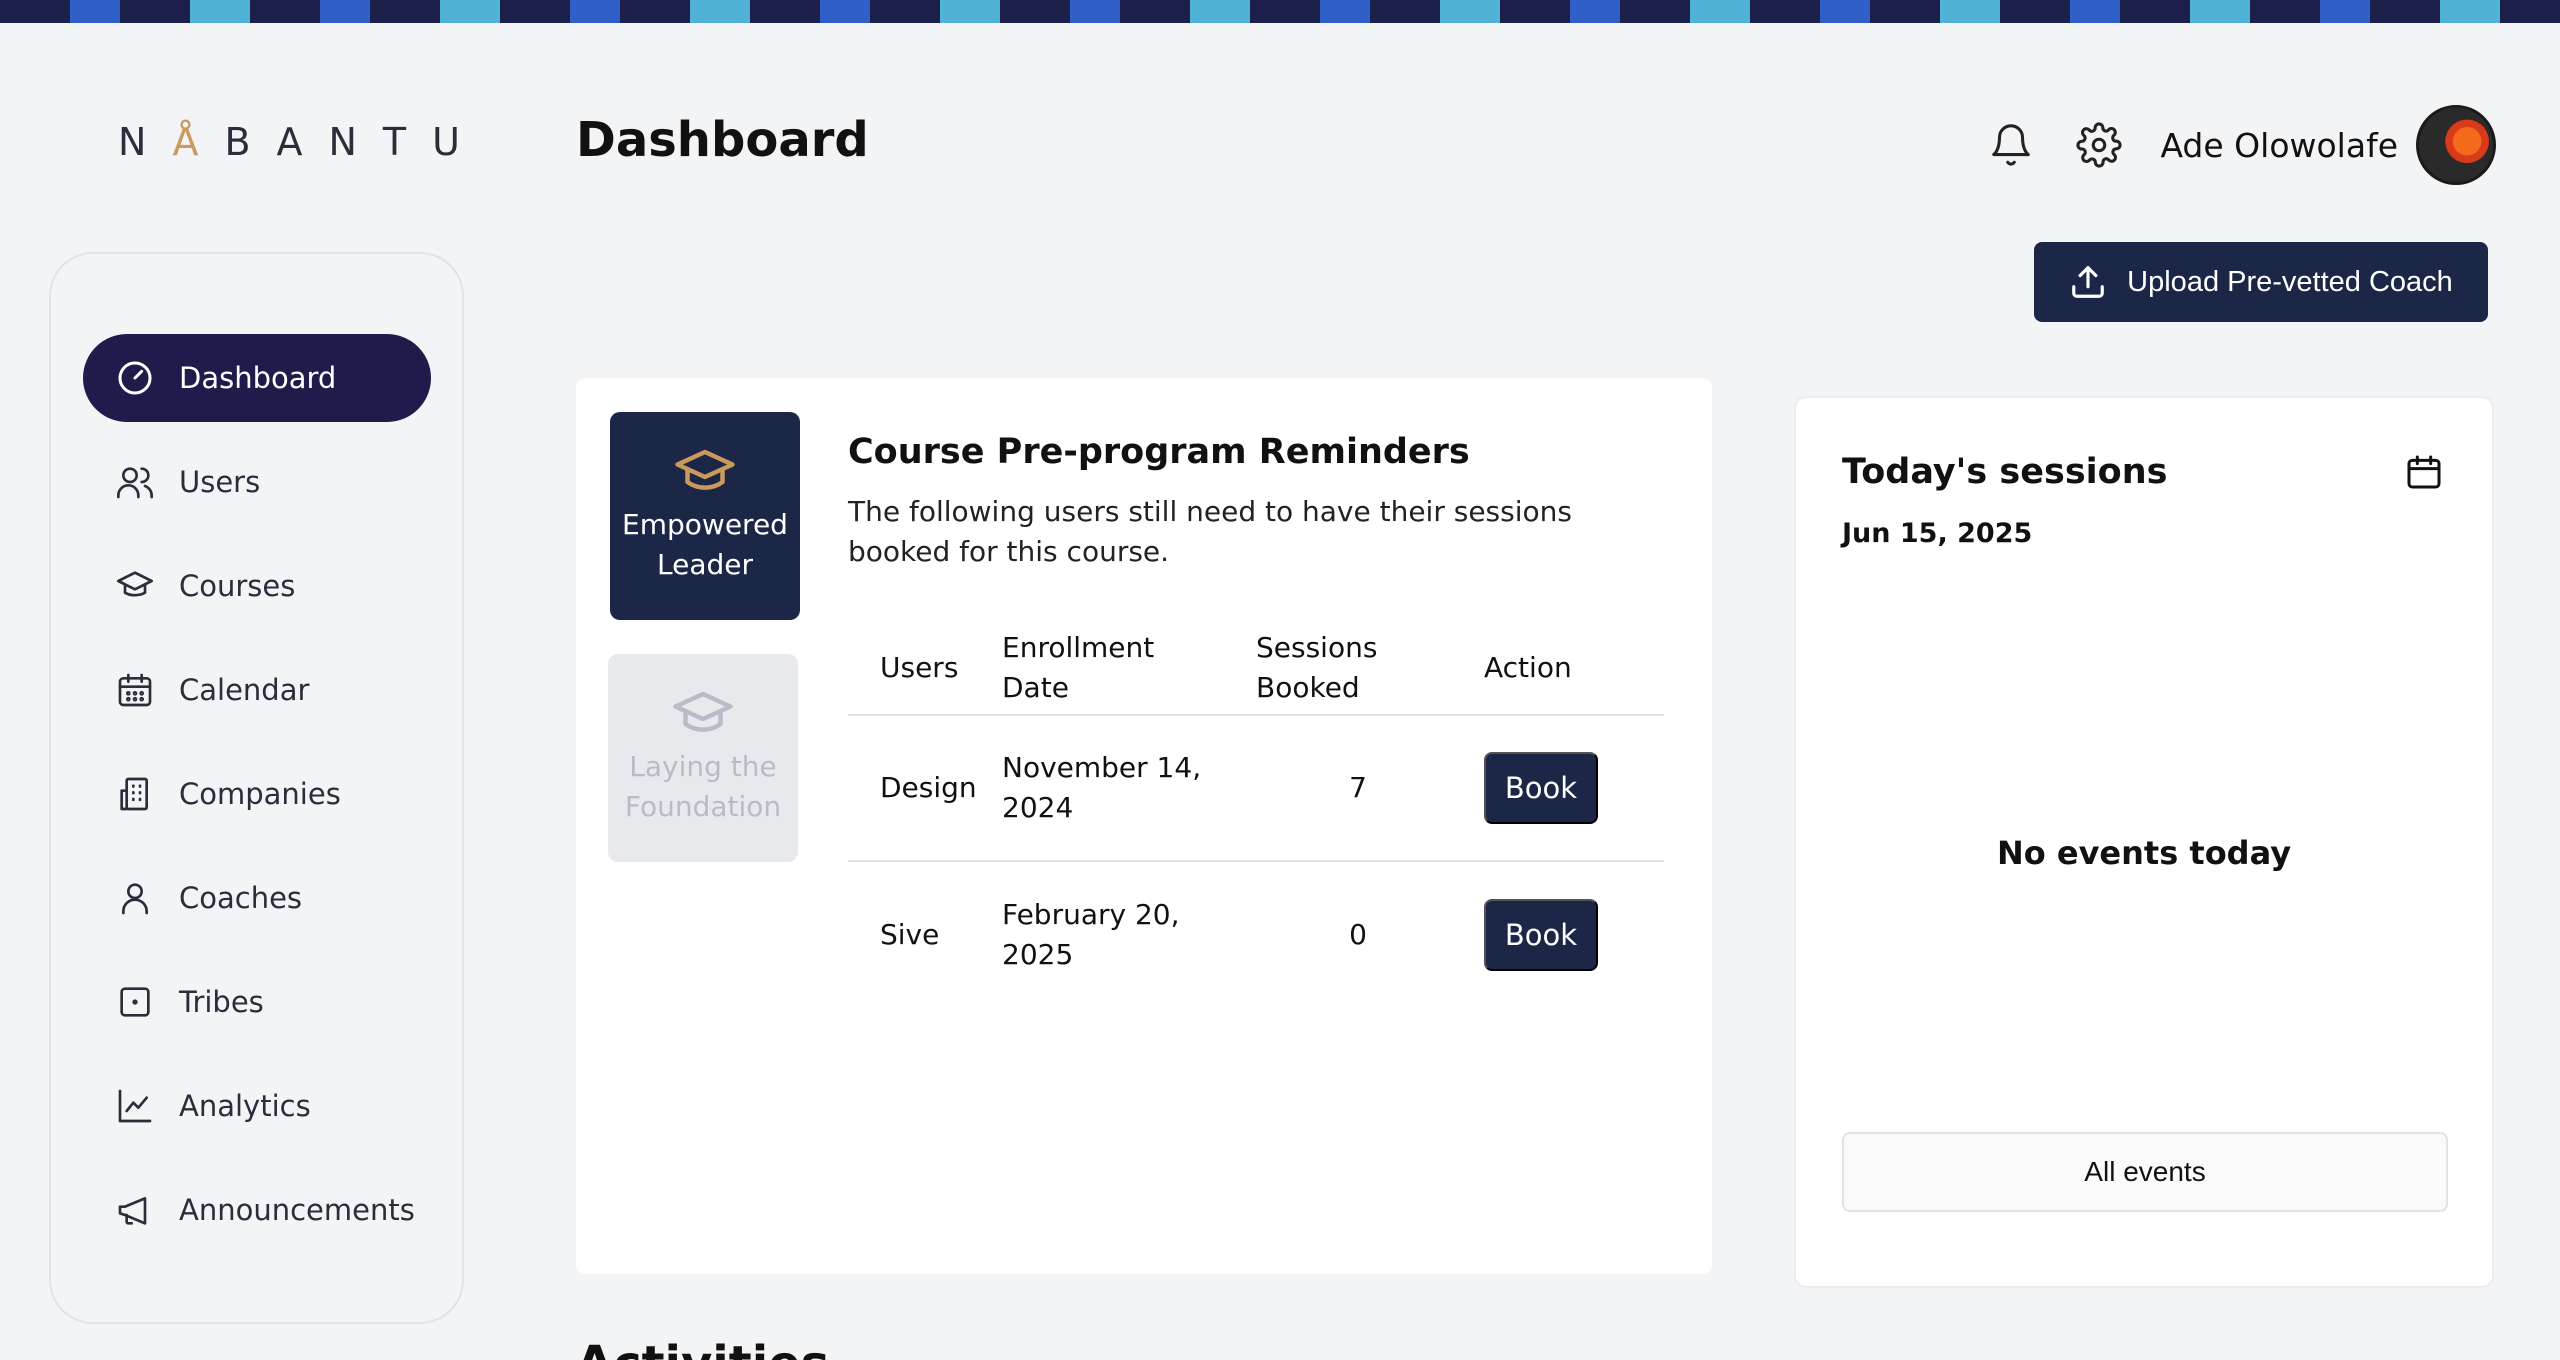 The height and width of the screenshot is (1360, 2560). I want to click on notifications-button, so click(2011, 145).